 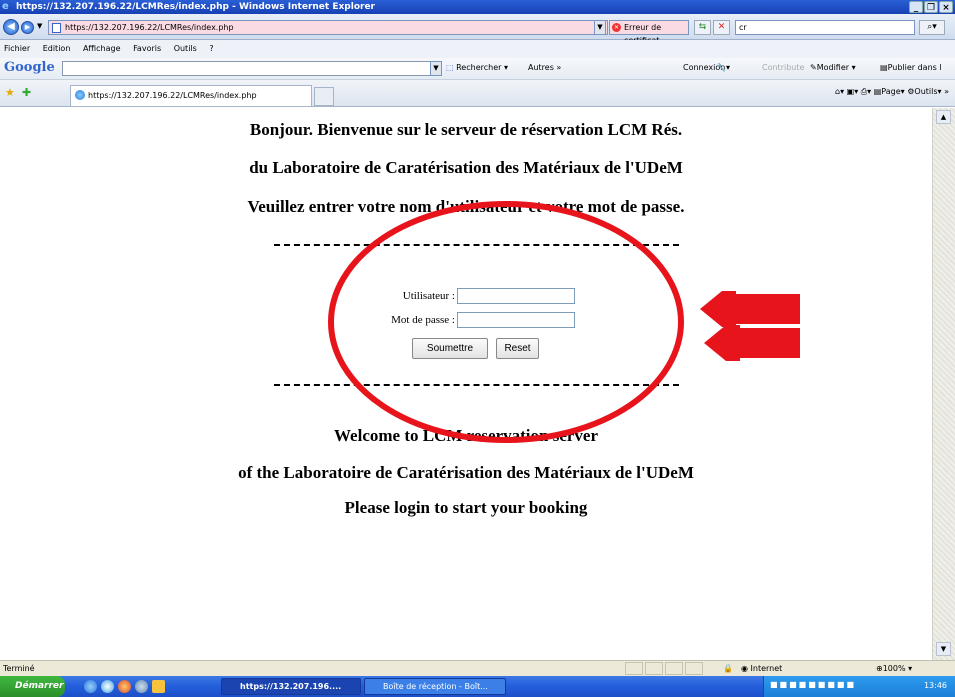 What do you see at coordinates (853, 91) in the screenshot?
I see `feeds-icon: ▣▾` at bounding box center [853, 91].